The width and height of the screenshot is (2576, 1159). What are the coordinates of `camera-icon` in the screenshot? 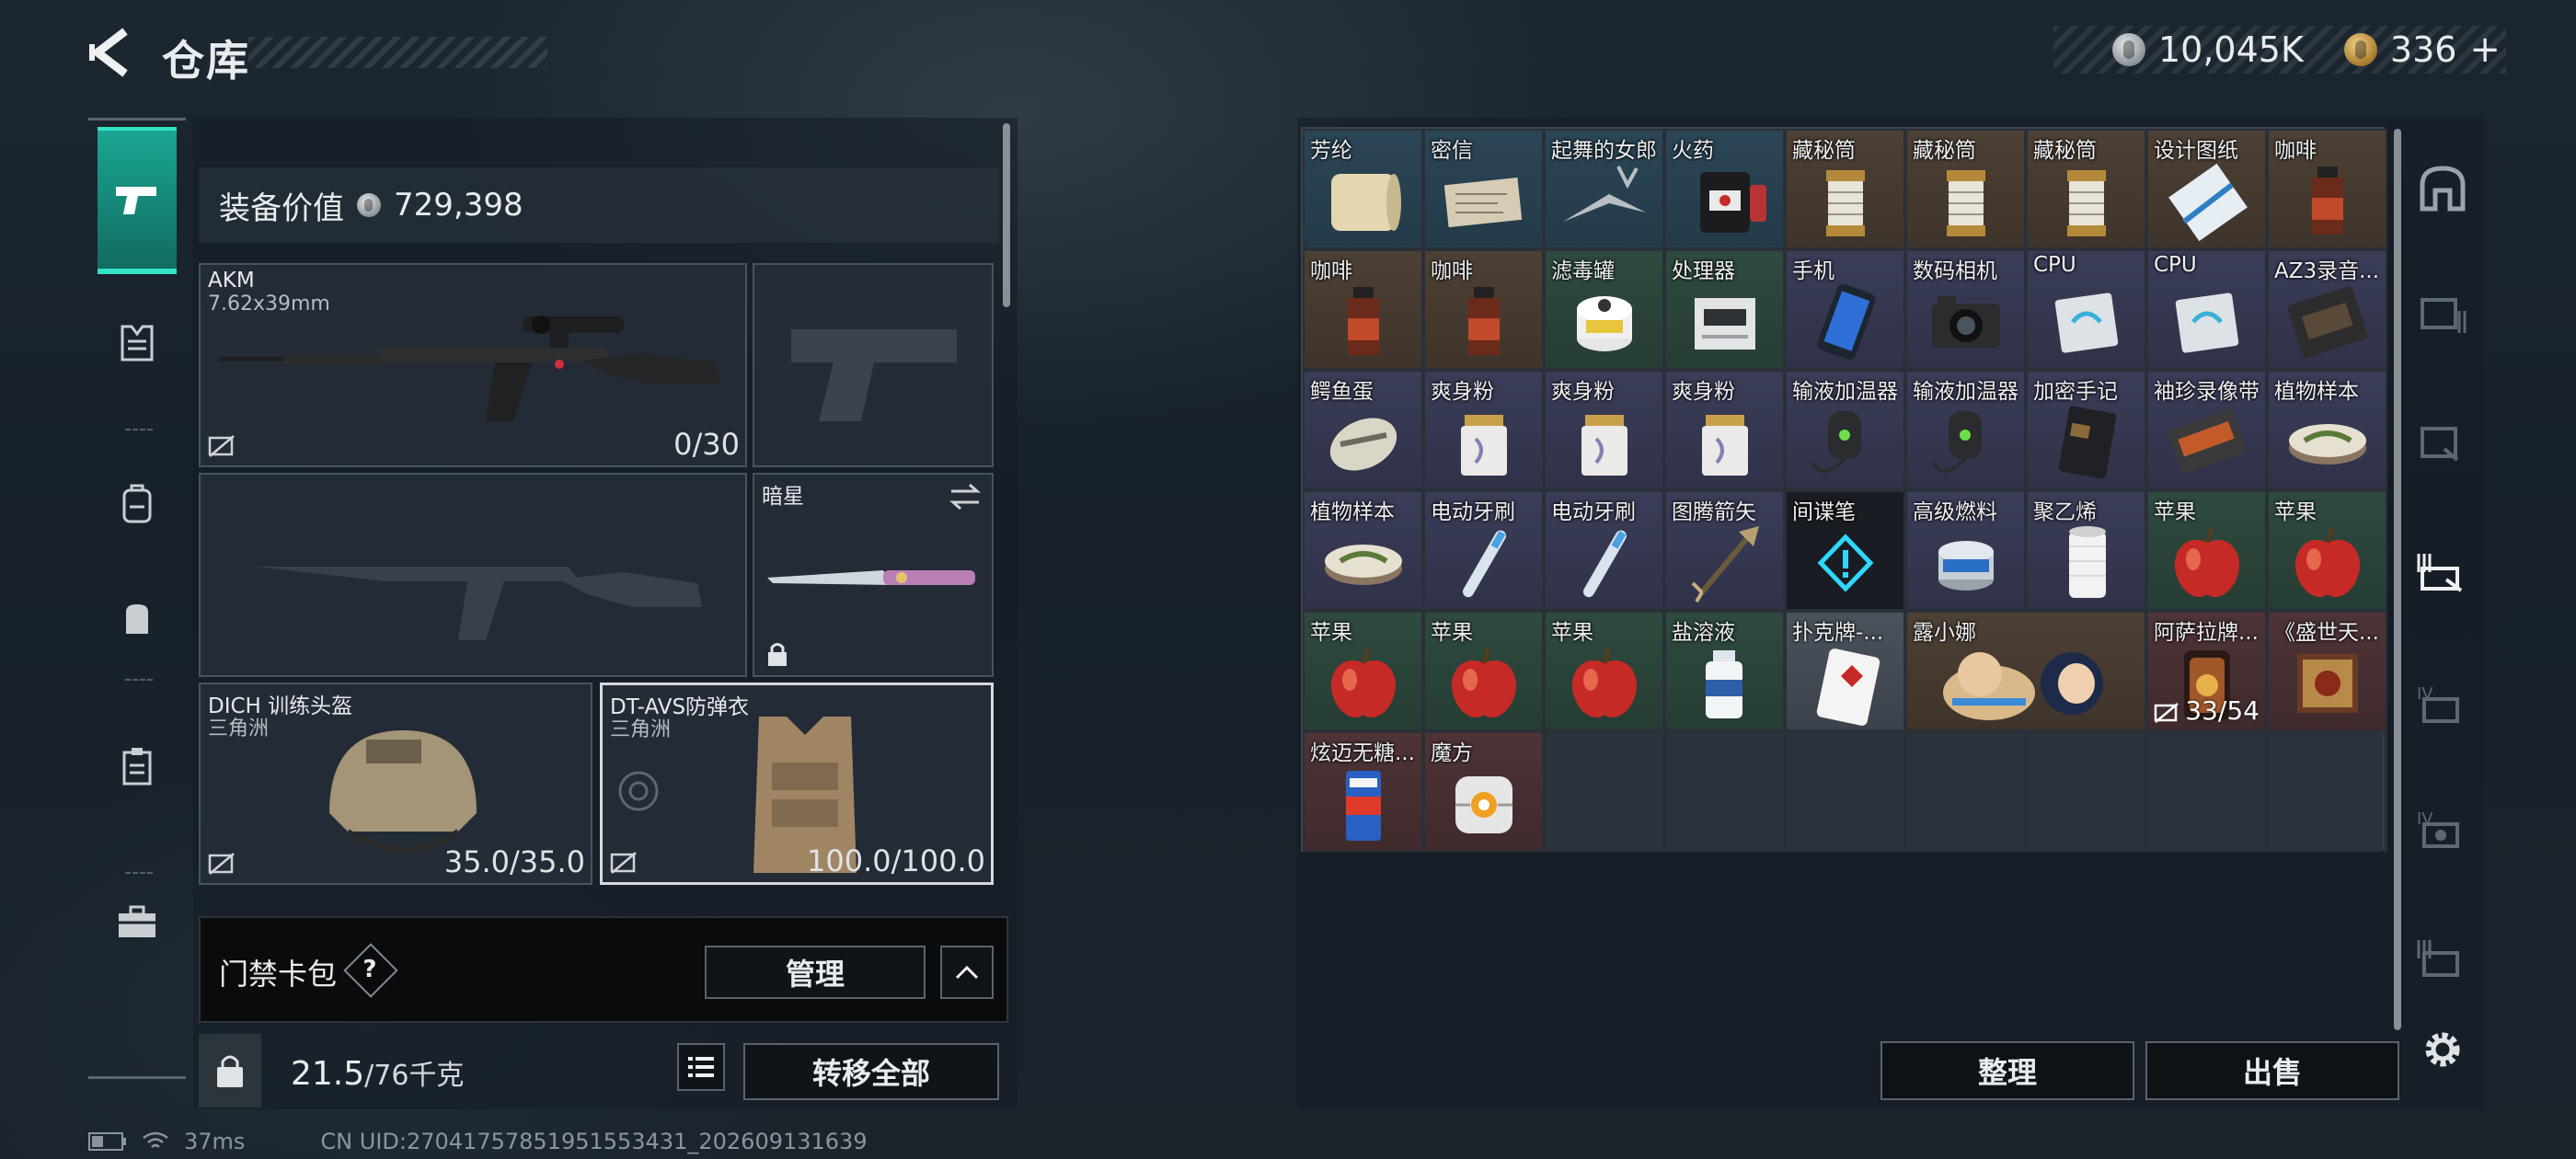 It's located at (1965, 321).